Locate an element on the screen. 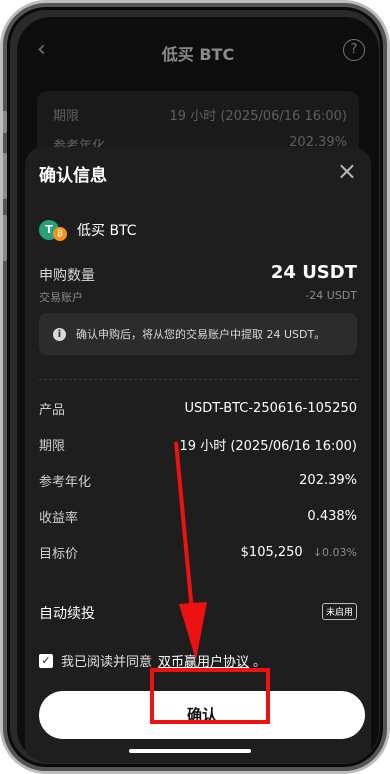 The height and width of the screenshot is (774, 390). account-value: -24 USDT is located at coordinates (331, 295).